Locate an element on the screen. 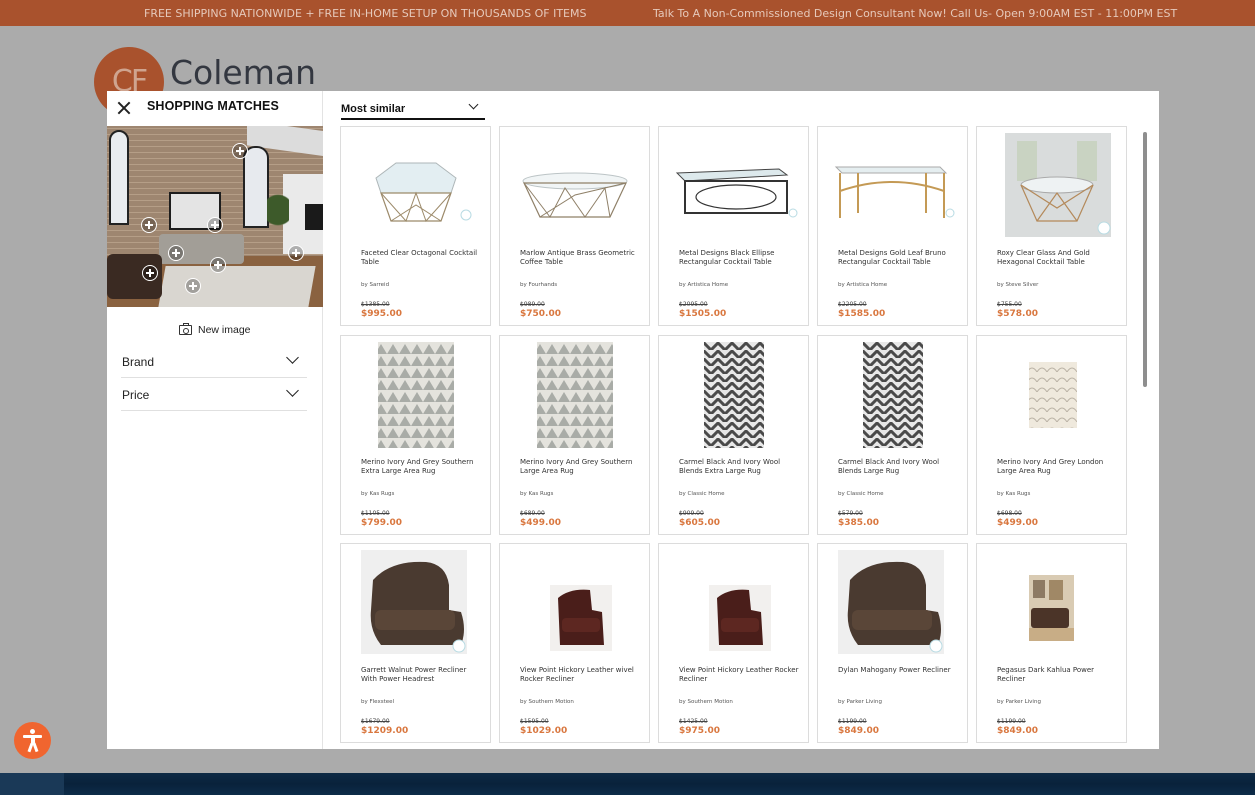  product-sale-price: $1209.00 is located at coordinates (385, 731).